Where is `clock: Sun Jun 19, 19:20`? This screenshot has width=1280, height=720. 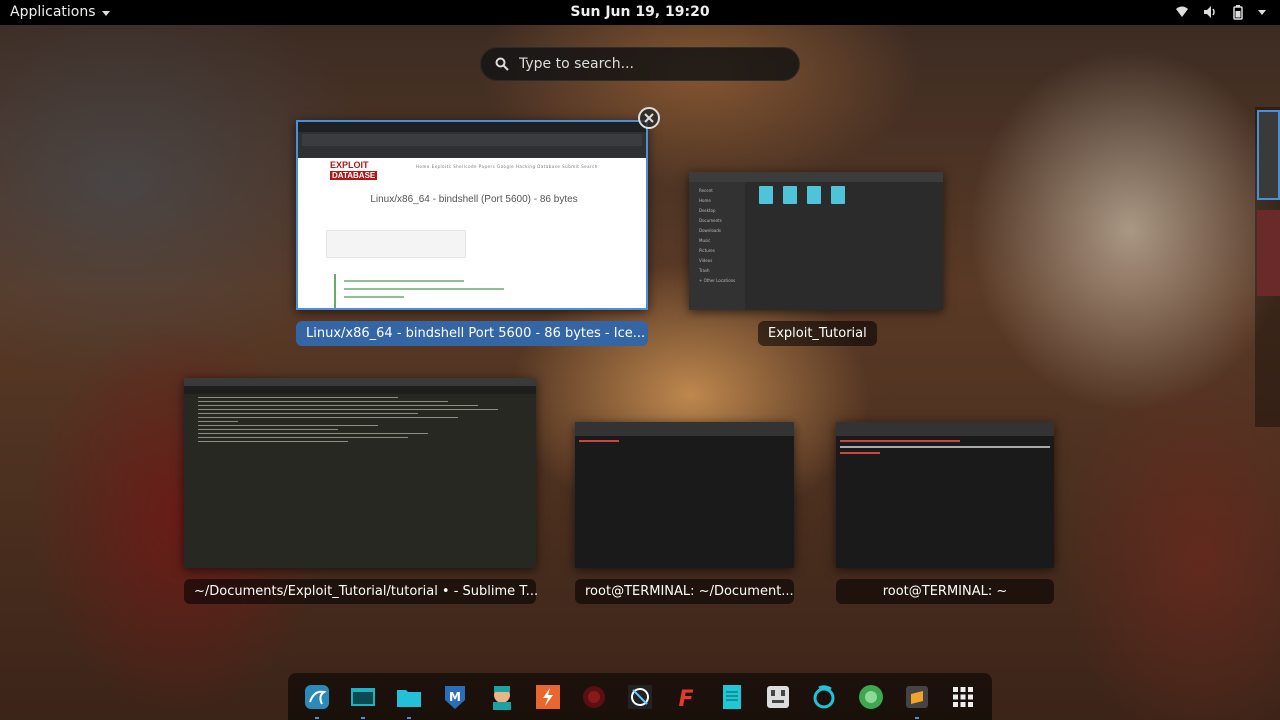 clock: Sun Jun 19, 19:20 is located at coordinates (640, 12).